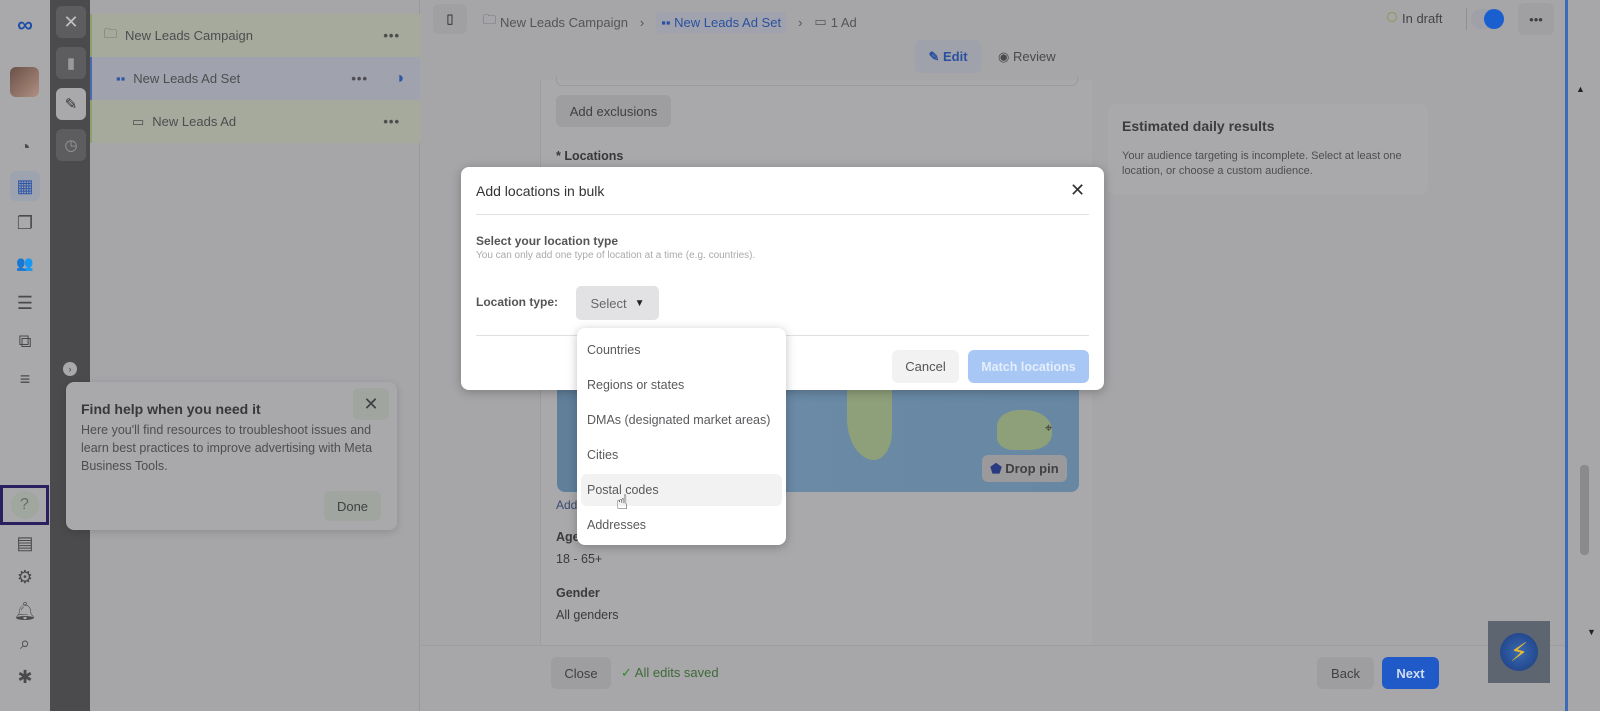 Image resolution: width=1600 pixels, height=711 pixels. What do you see at coordinates (1032, 468) in the screenshot?
I see `drop-pin-label: Drop pin` at bounding box center [1032, 468].